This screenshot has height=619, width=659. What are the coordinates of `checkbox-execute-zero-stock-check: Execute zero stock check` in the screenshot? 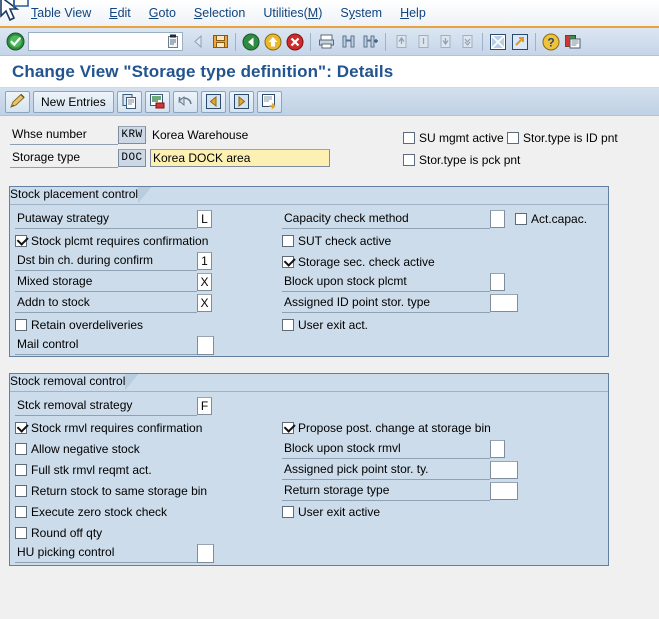 It's located at (91, 511).